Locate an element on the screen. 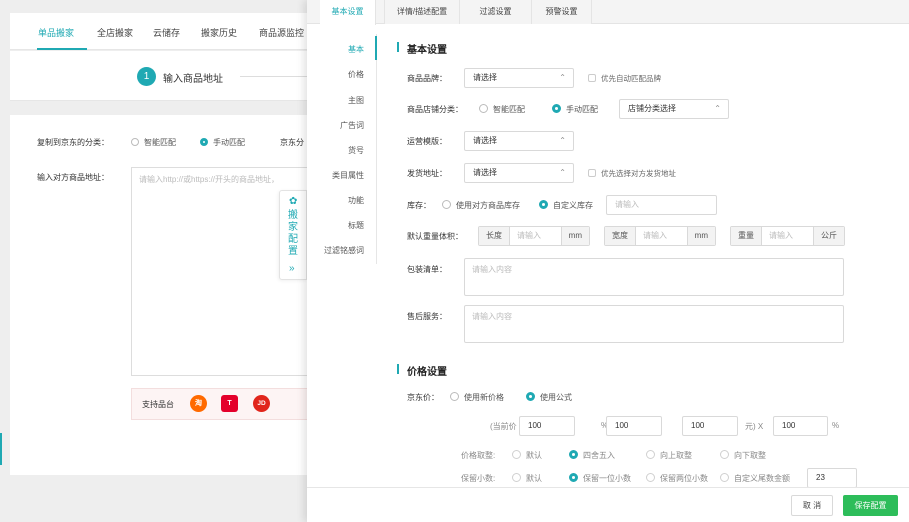  package-list-textarea: 请输入内容 is located at coordinates (654, 277).